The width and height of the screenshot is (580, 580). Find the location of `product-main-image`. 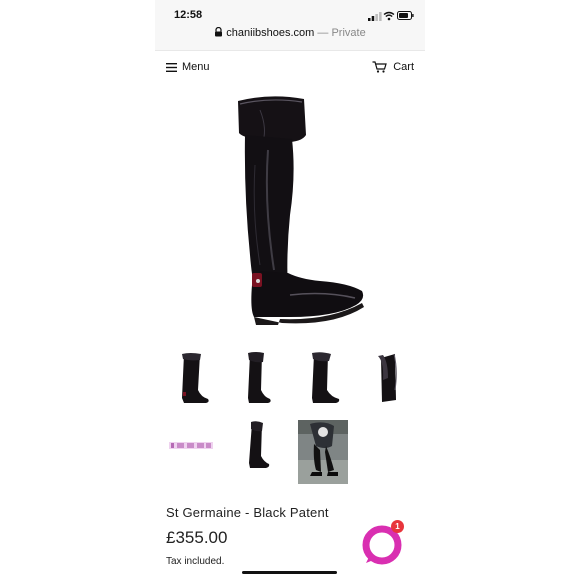

product-main-image is located at coordinates (300, 212).